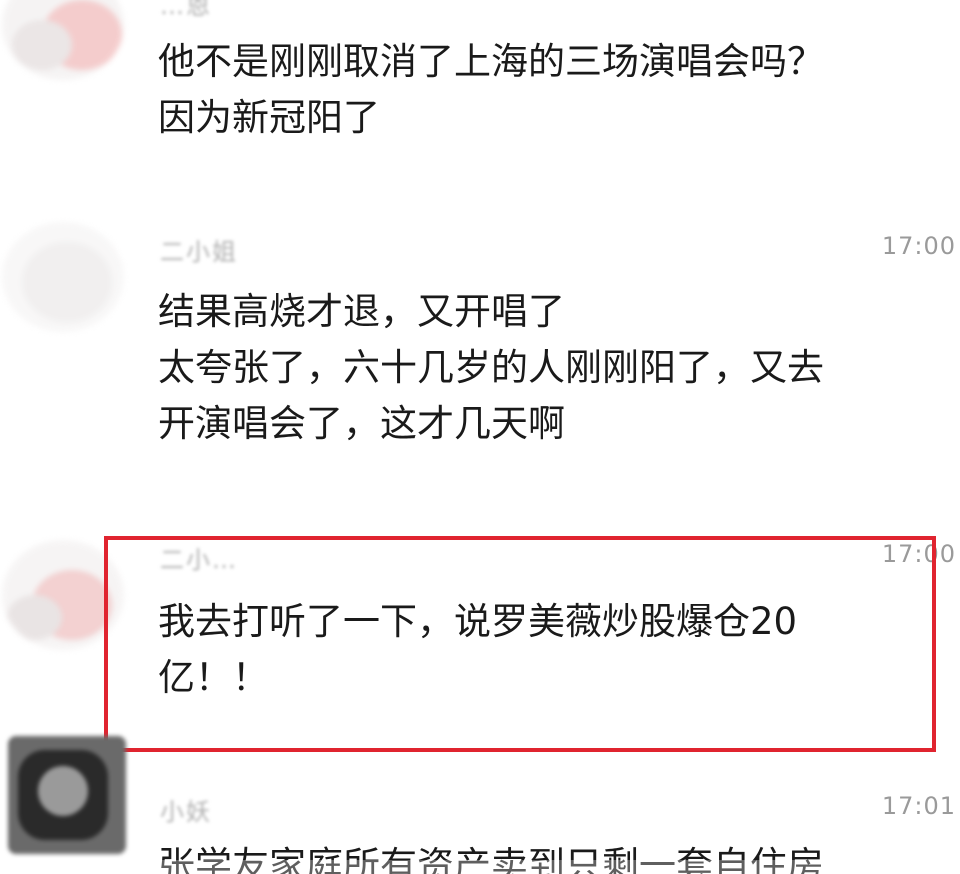  I want to click on comment-line: 他不是刚刚取消了上海的三场演唱会吗？, so click(491, 61).